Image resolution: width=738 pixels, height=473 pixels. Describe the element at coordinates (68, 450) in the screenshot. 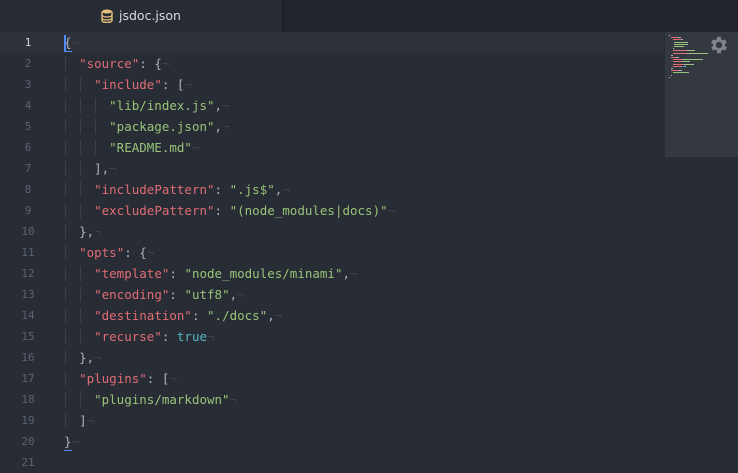

I see `bracket-match-marker` at that location.